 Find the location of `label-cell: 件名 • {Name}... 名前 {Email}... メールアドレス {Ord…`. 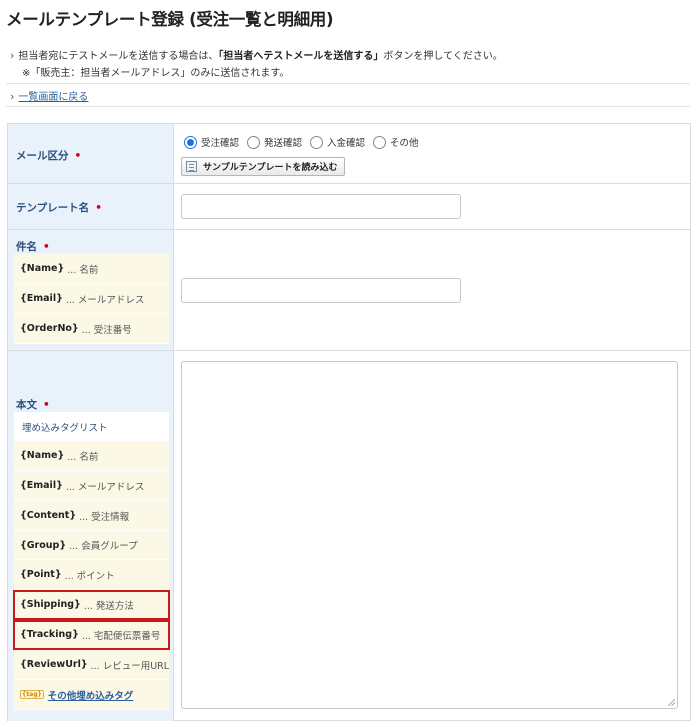

label-cell: 件名 • {Name}... 名前 {Email}... メールアドレス {Ord… is located at coordinates (91, 290).